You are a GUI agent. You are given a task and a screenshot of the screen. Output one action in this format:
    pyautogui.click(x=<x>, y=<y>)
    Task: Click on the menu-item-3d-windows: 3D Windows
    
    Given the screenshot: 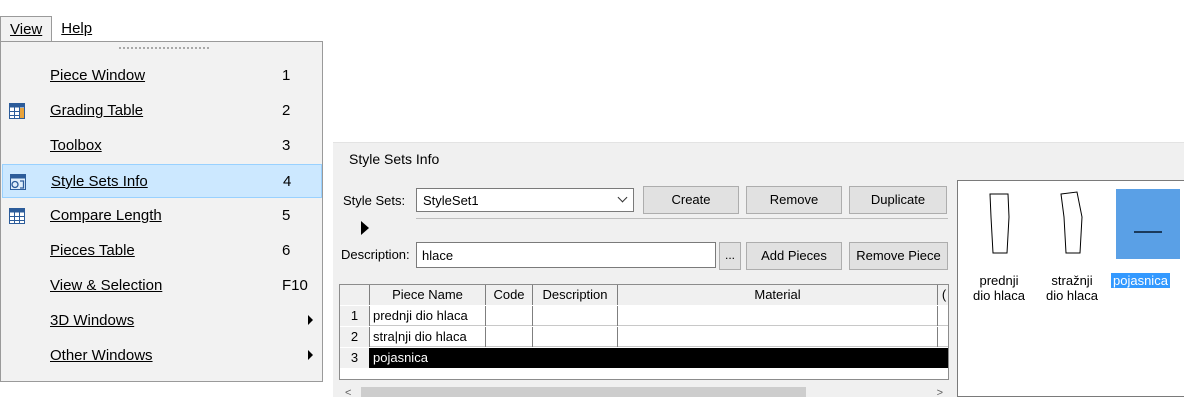 What is the action you would take?
    pyautogui.click(x=162, y=321)
    